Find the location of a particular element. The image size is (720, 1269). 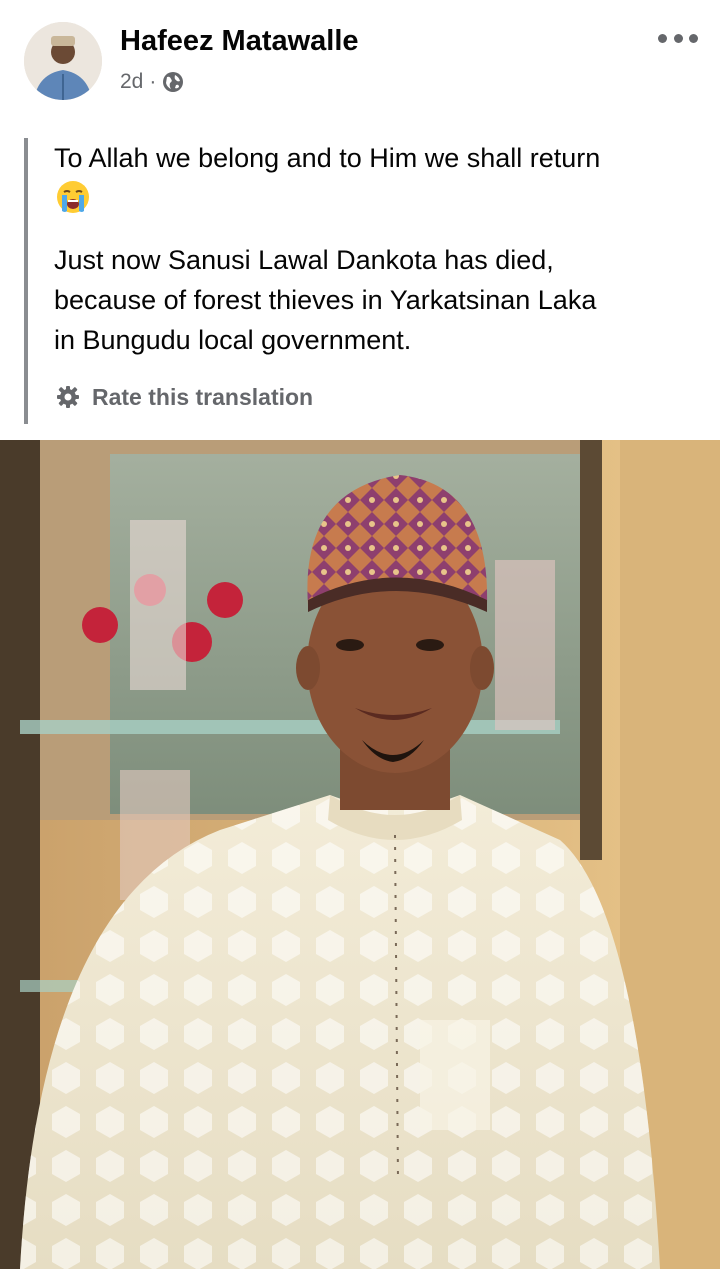

crying-face-emoji-icon is located at coordinates (73, 197).